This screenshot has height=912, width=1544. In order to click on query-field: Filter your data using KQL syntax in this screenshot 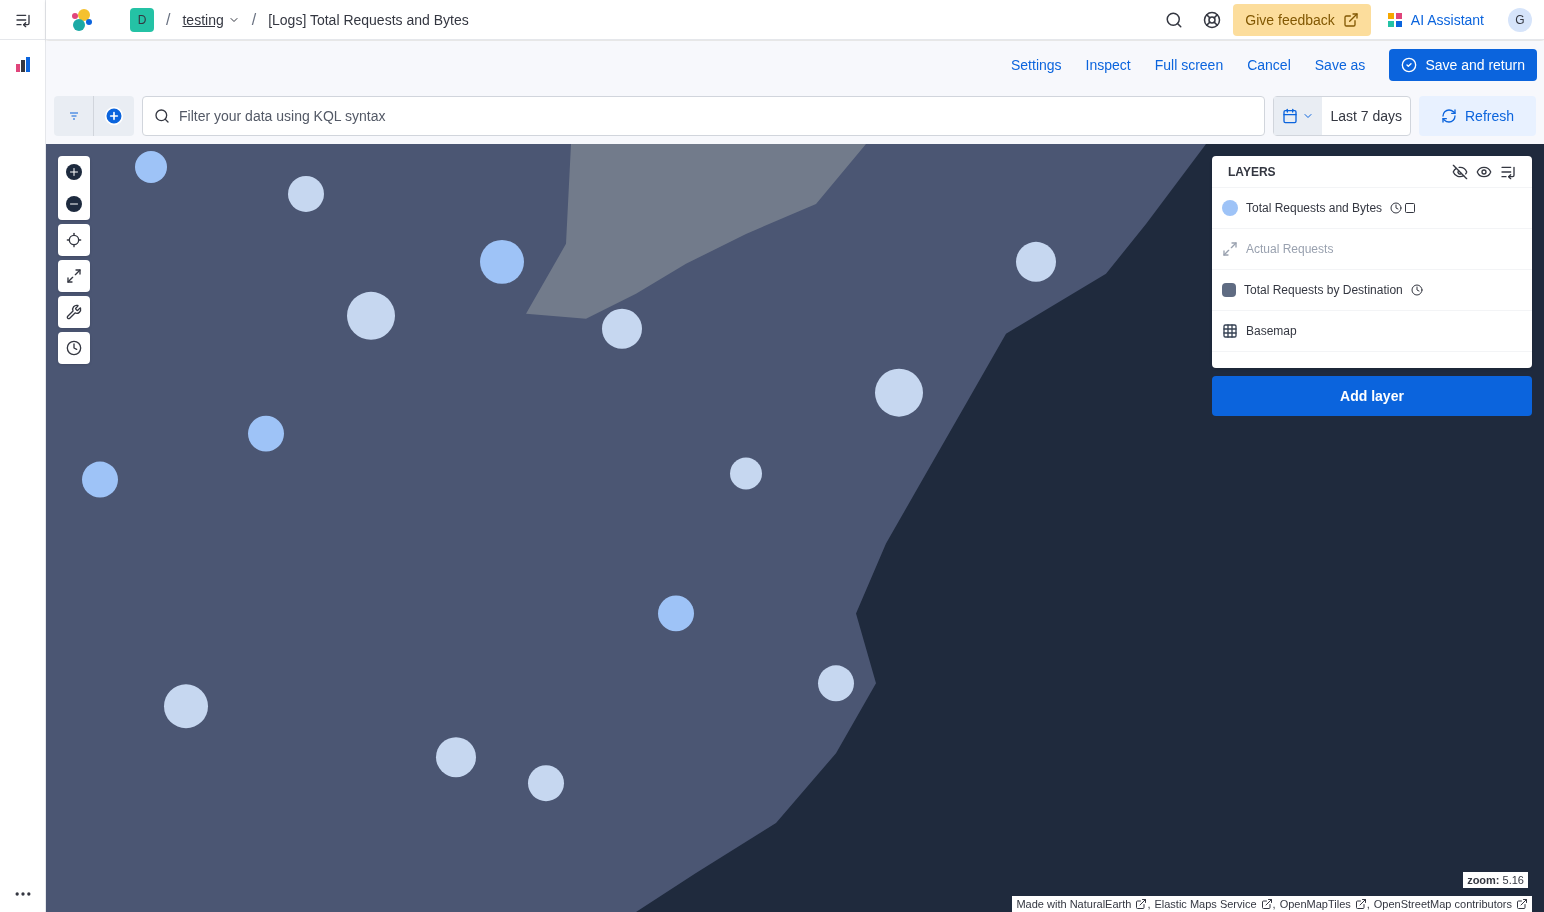, I will do `click(704, 116)`.